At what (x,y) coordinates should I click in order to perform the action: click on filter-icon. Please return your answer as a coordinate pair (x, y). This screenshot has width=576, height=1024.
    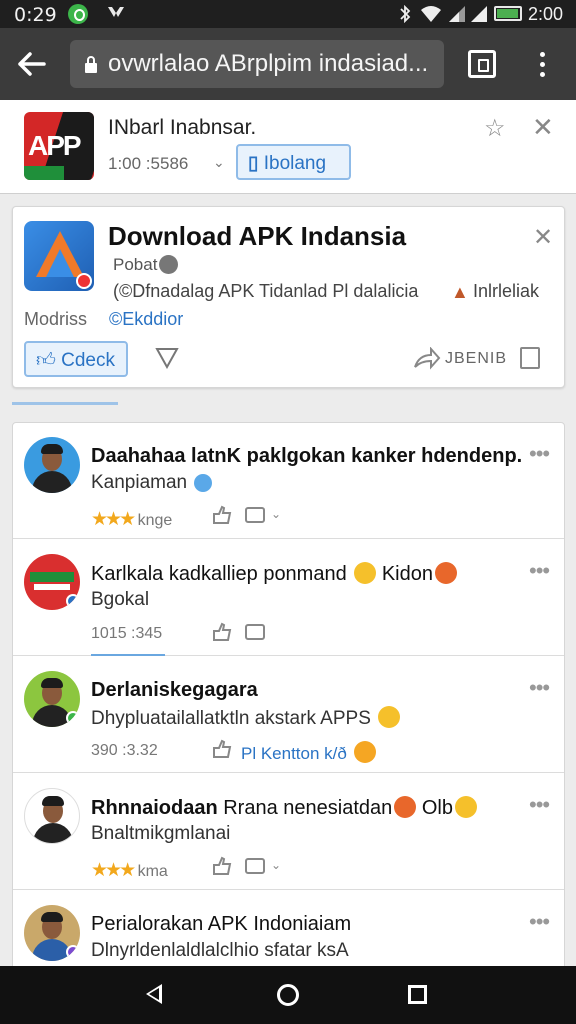
    Looking at the image, I should click on (167, 358).